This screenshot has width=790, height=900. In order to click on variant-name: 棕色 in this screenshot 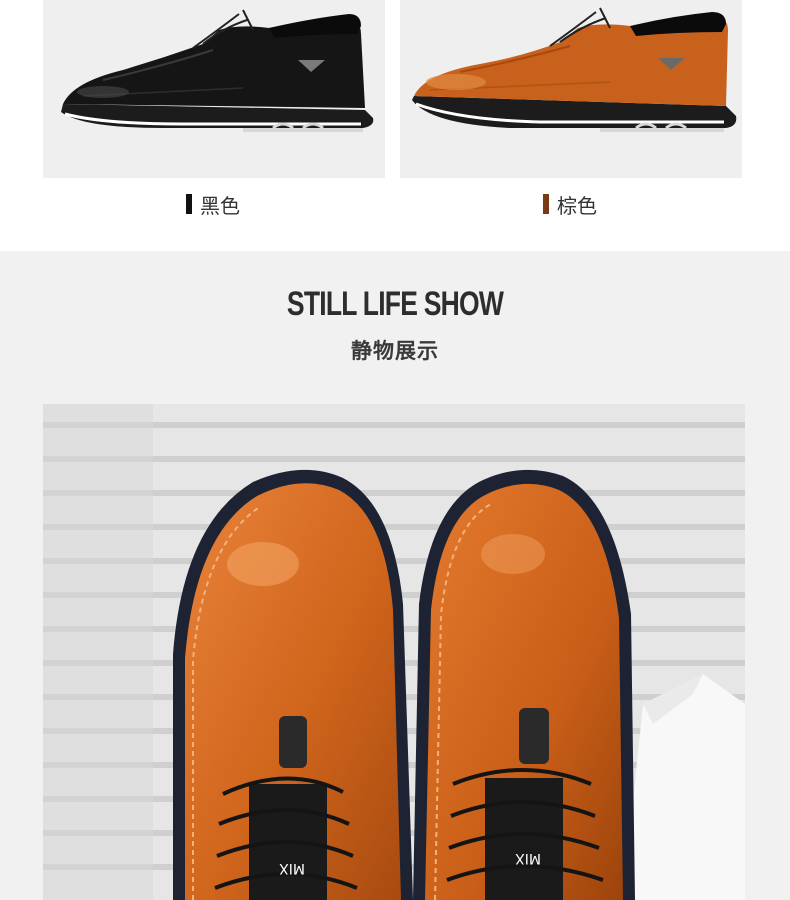, I will do `click(577, 205)`.